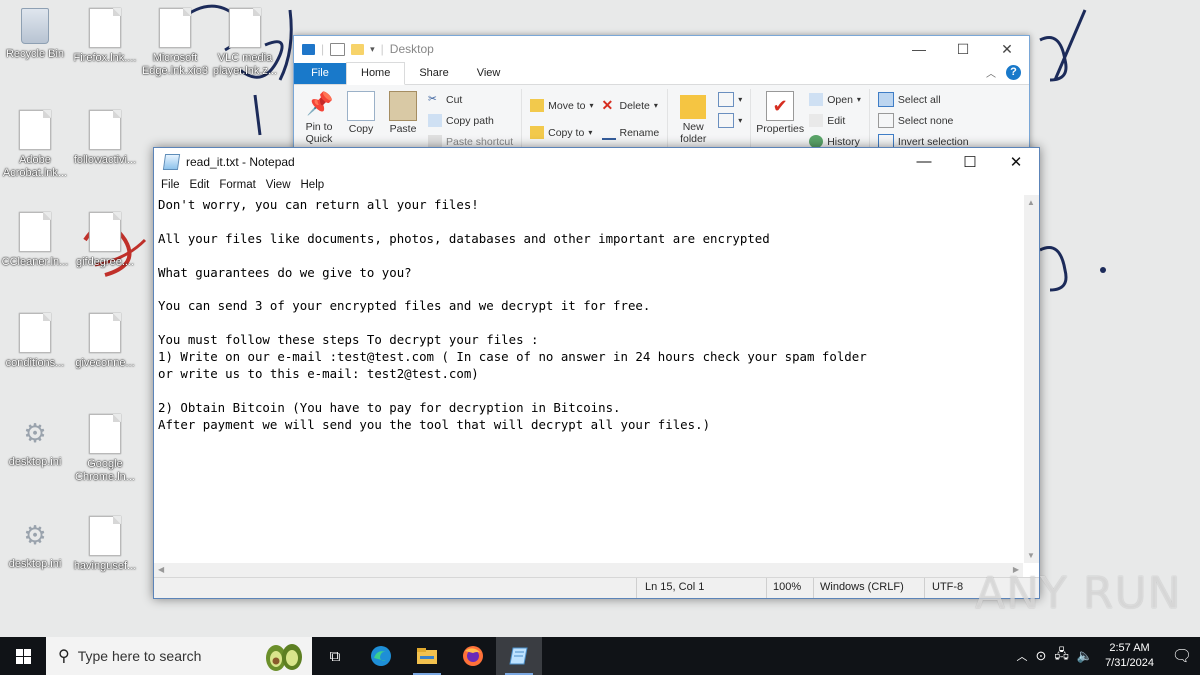  What do you see at coordinates (726, 99) in the screenshot?
I see `new-item-icon` at bounding box center [726, 99].